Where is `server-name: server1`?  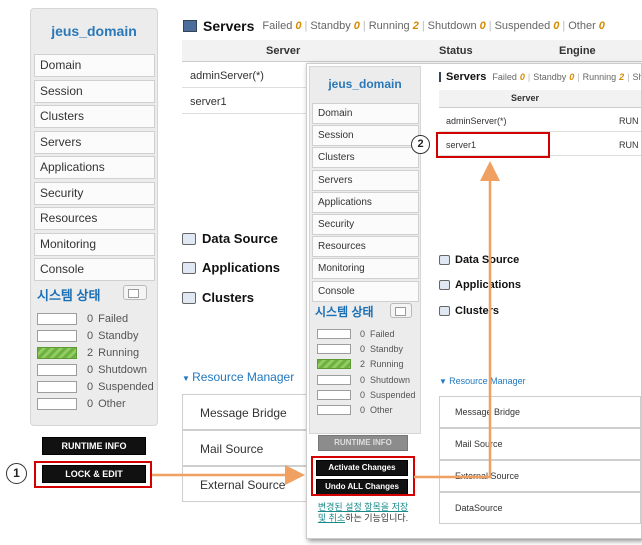
server-name: server1 is located at coordinates (208, 102).